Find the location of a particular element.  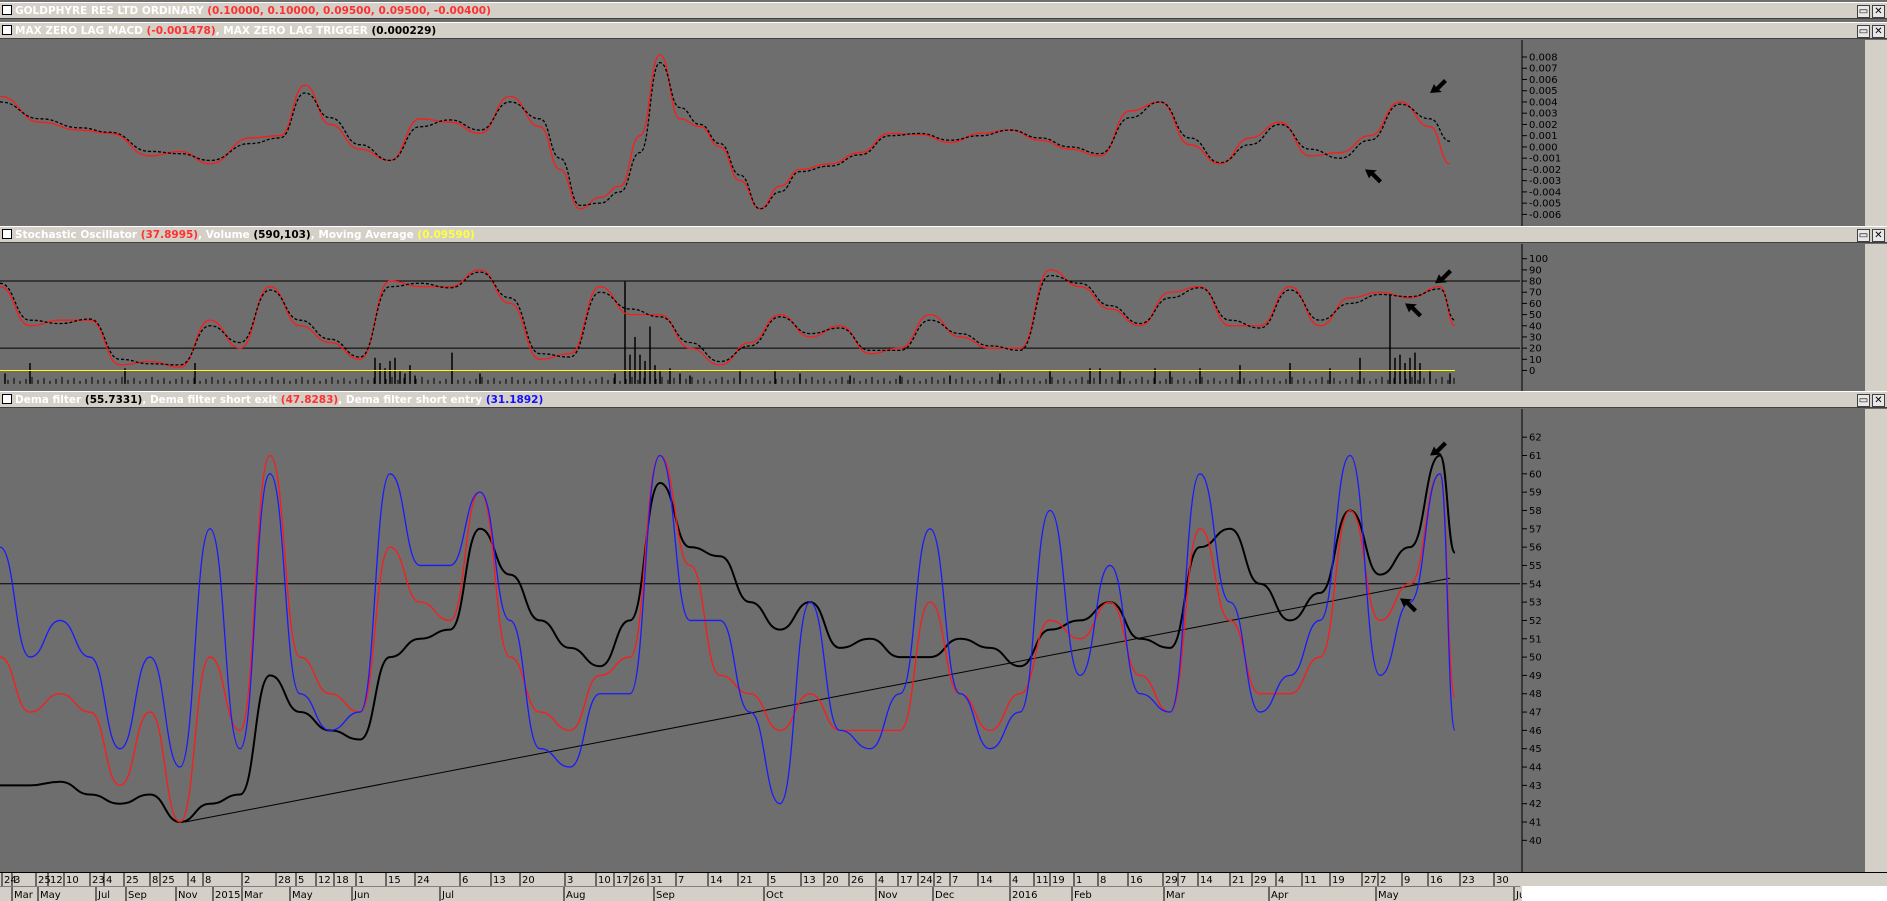

day-label: 23 is located at coordinates (98, 880).